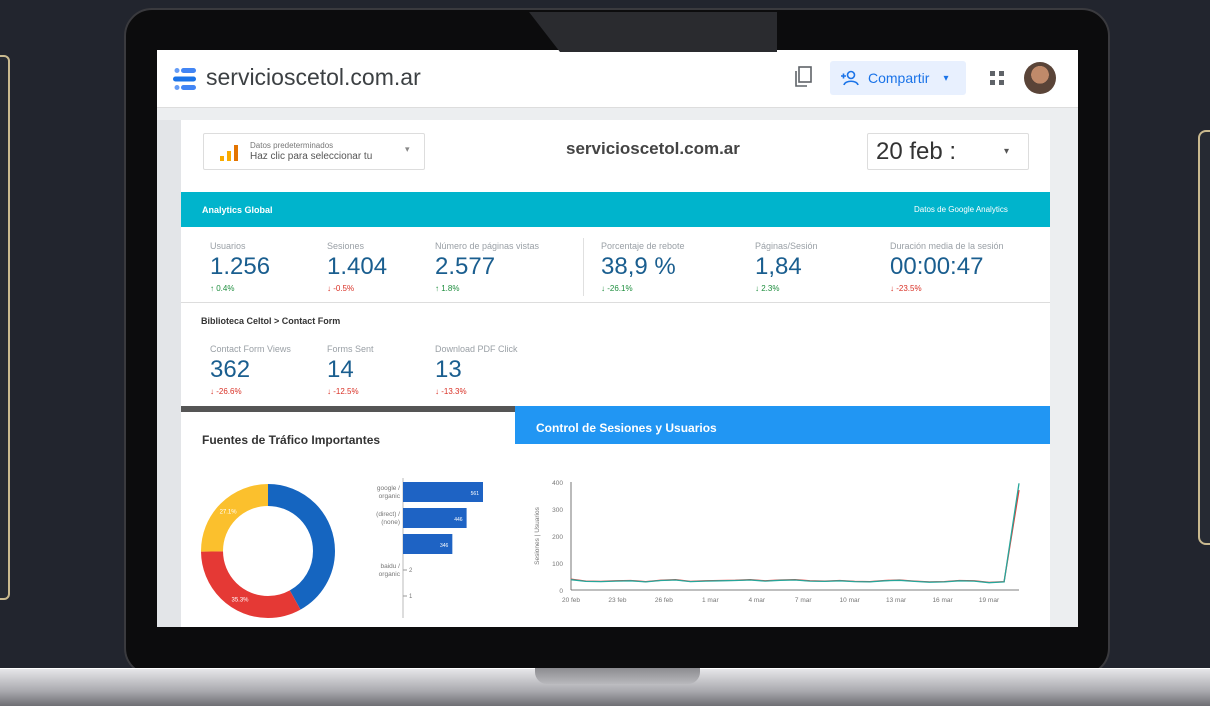  I want to click on copy-icon, so click(803, 77).